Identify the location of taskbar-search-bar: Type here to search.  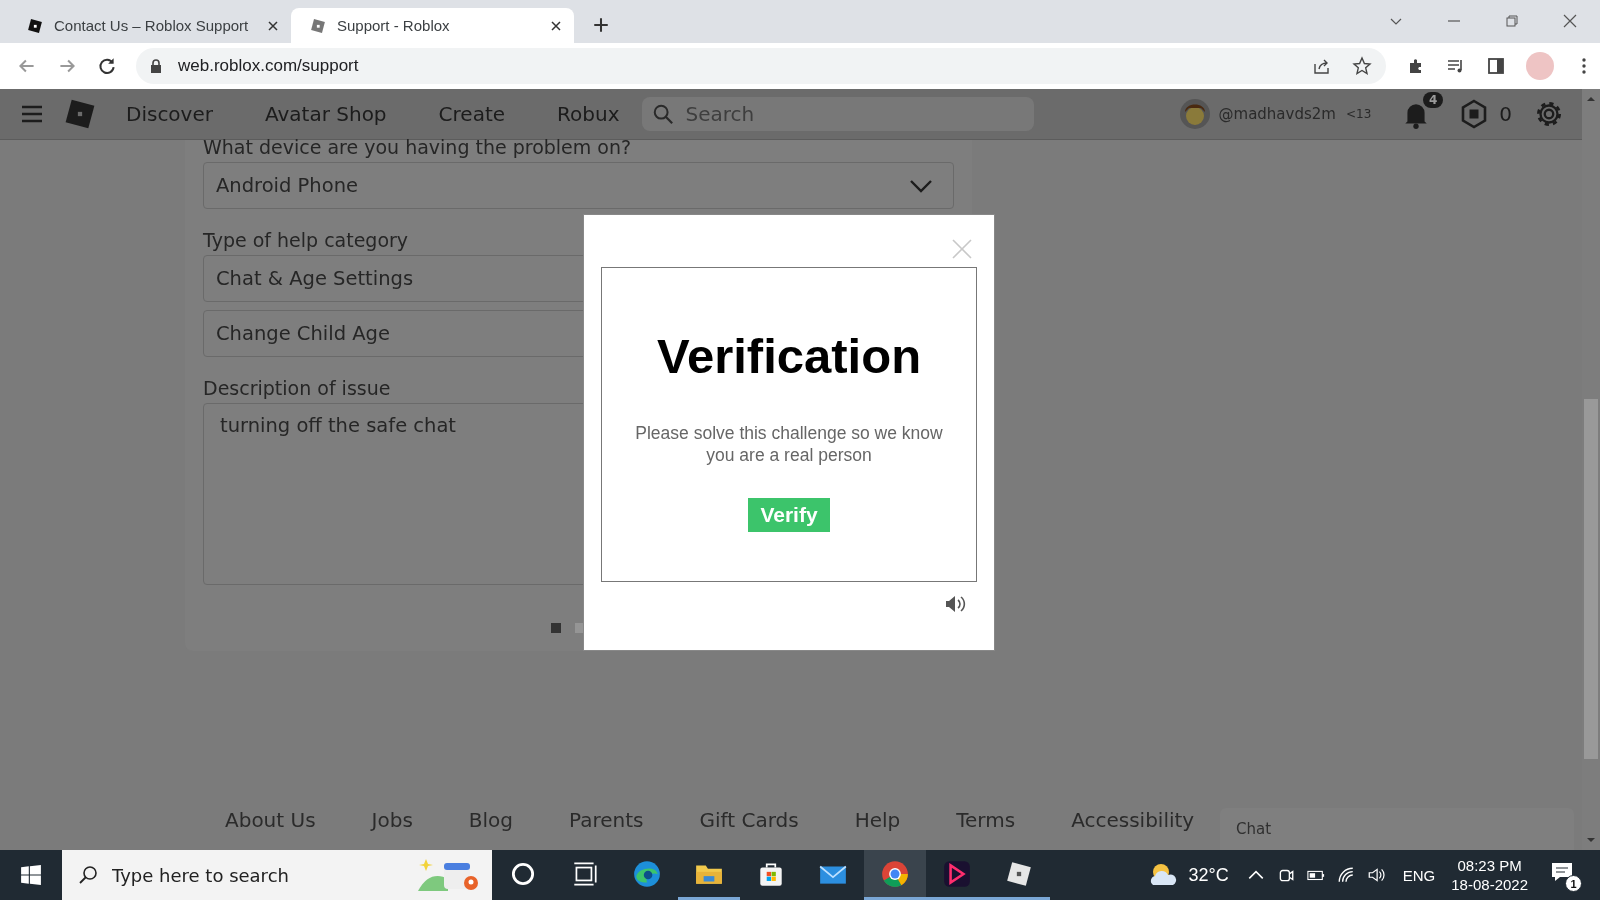
(277, 875).